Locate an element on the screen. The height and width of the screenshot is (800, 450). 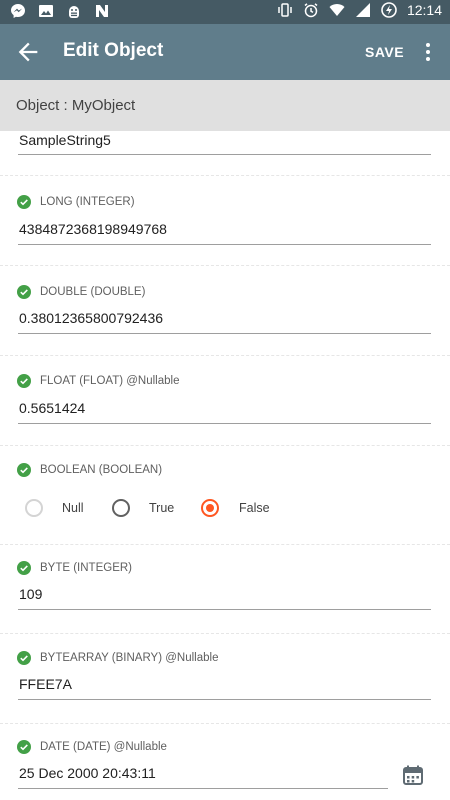
save-button: SAVE is located at coordinates (384, 52).